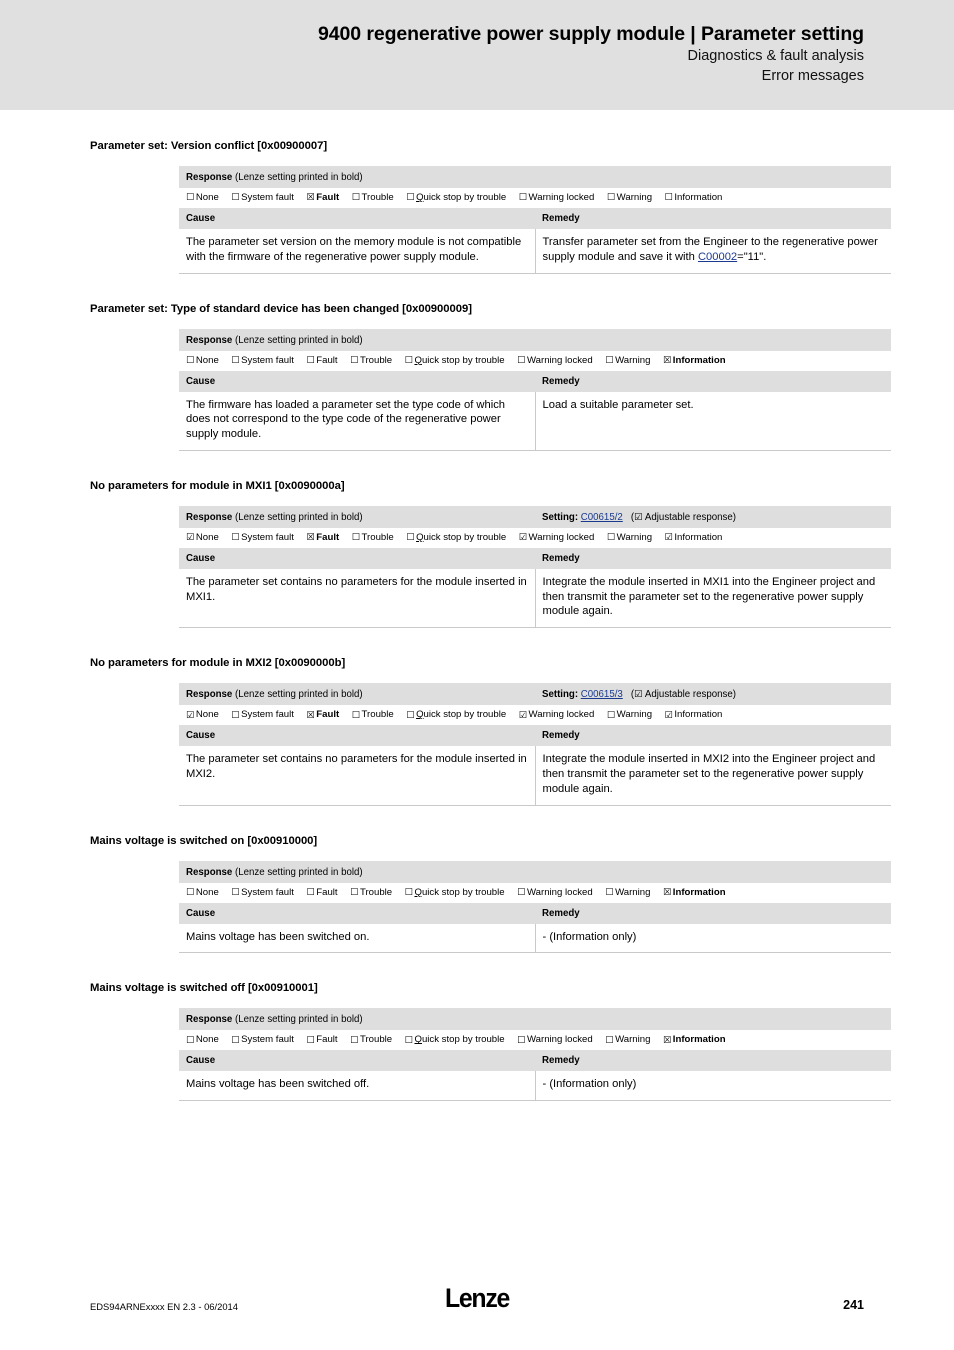  What do you see at coordinates (713, 872) in the screenshot?
I see `setting-cell` at bounding box center [713, 872].